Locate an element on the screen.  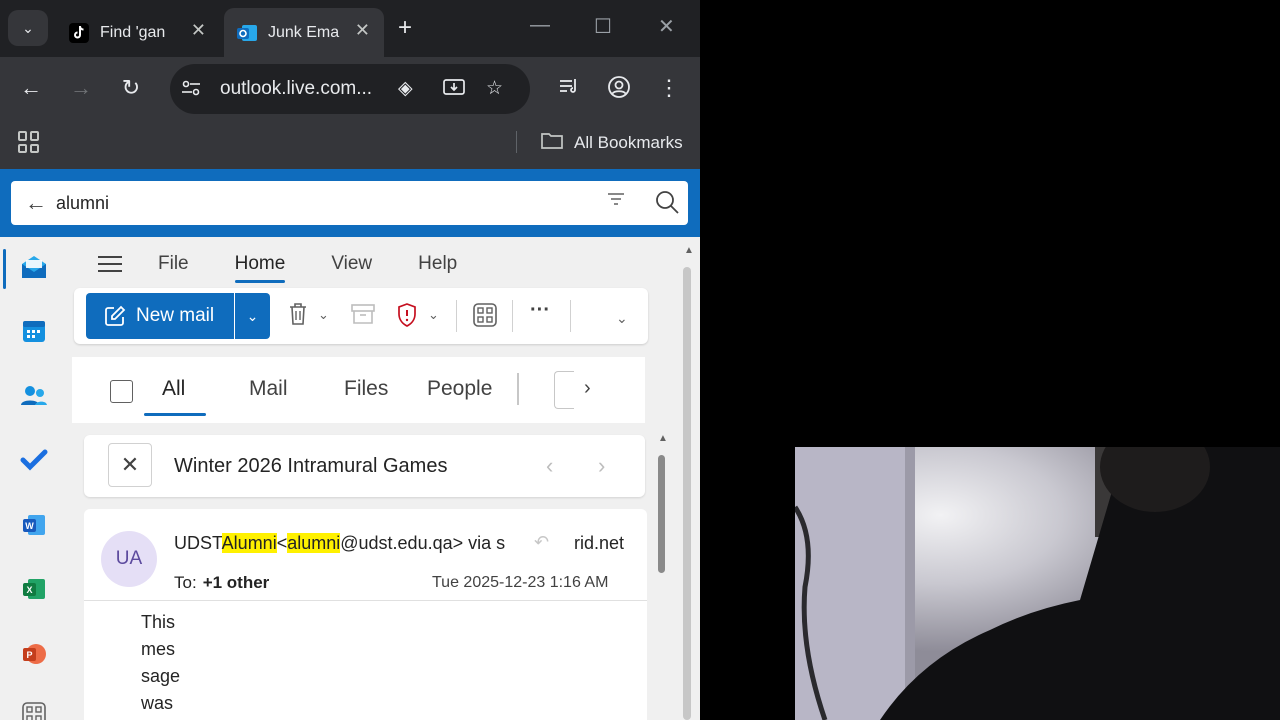
powerpoint-app-icon: P is located at coordinates (34, 654).